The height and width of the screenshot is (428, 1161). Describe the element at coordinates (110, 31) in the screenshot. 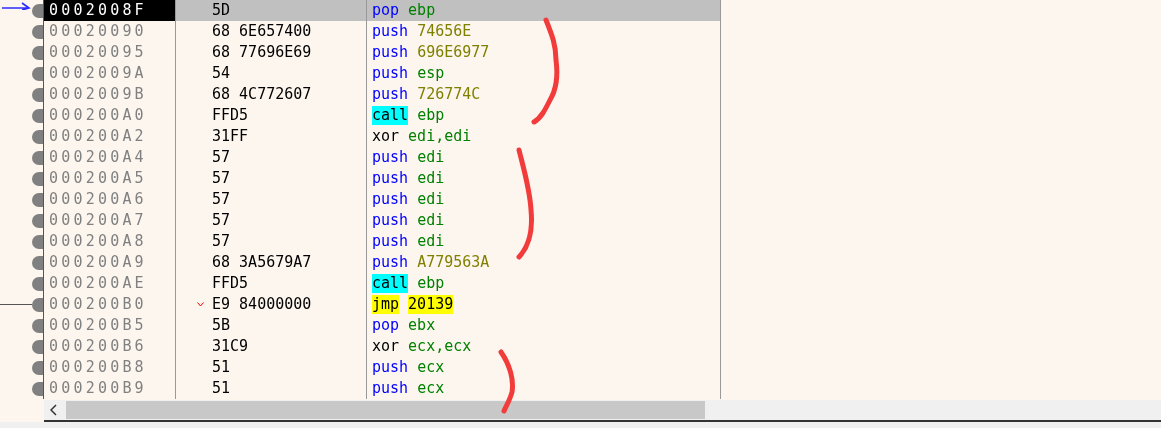

I see `address-cell: 00020090` at that location.